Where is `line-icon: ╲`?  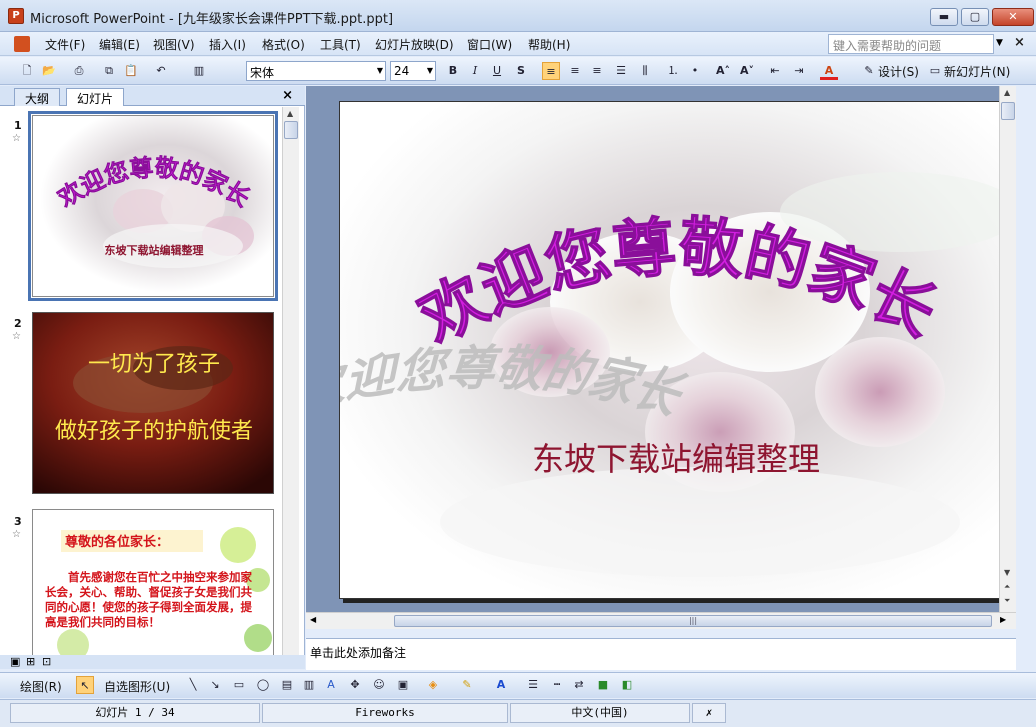
line-icon: ╲ is located at coordinates (193, 685).